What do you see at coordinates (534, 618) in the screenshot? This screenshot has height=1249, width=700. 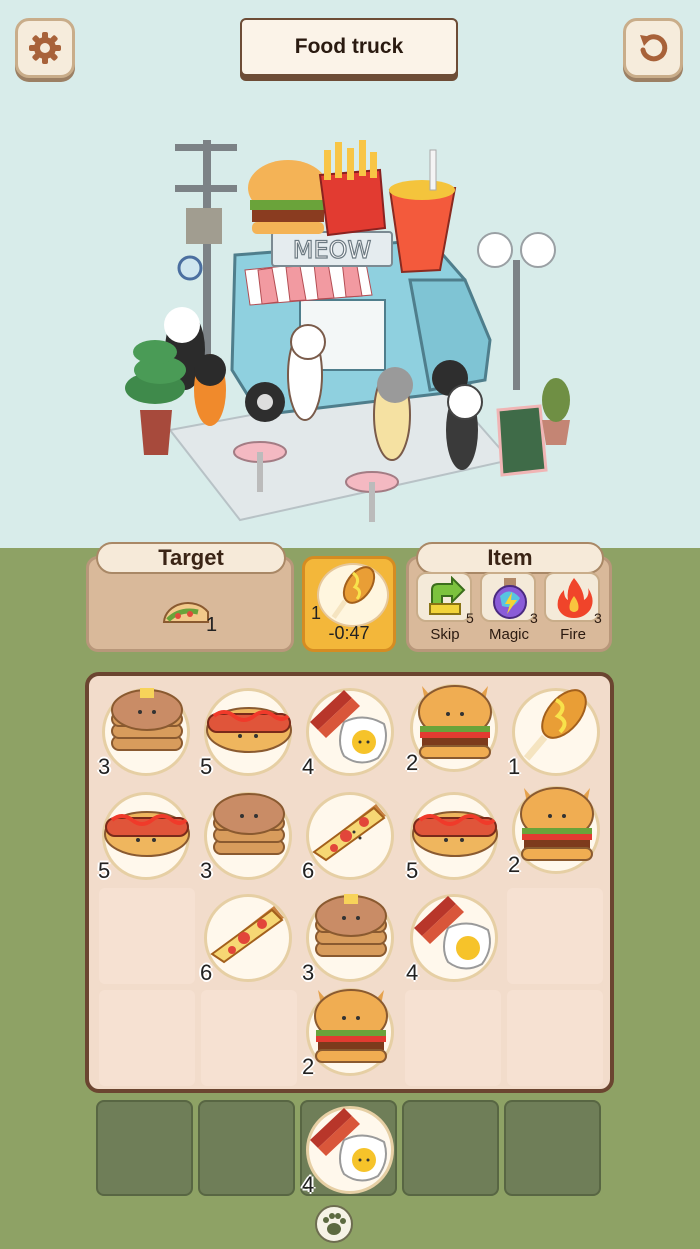 I see `magic-count: 3` at bounding box center [534, 618].